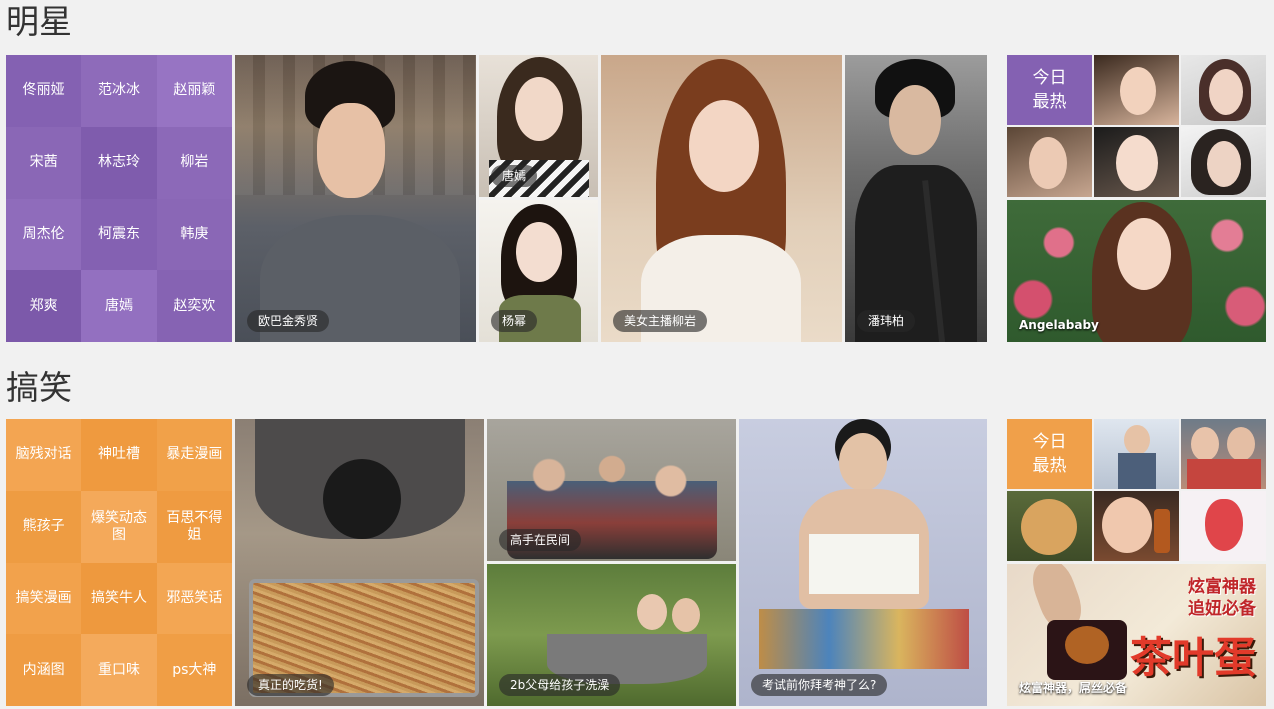 The image size is (1274, 709). I want to click on funny-category-item: 邪恶笑话, so click(194, 598).